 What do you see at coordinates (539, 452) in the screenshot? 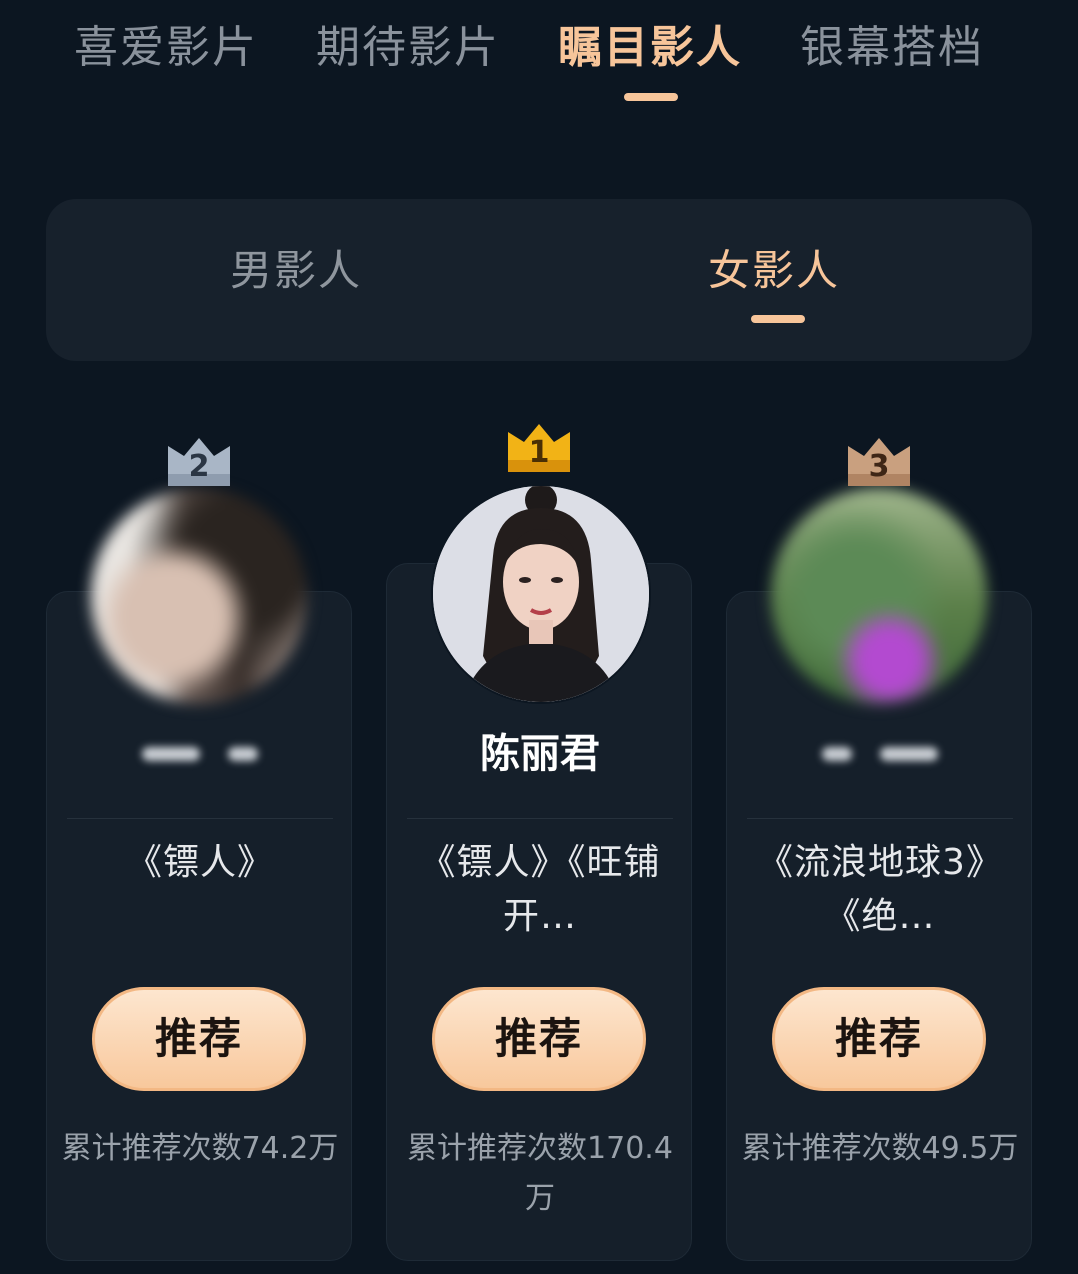
I see `rank-number: 1` at bounding box center [539, 452].